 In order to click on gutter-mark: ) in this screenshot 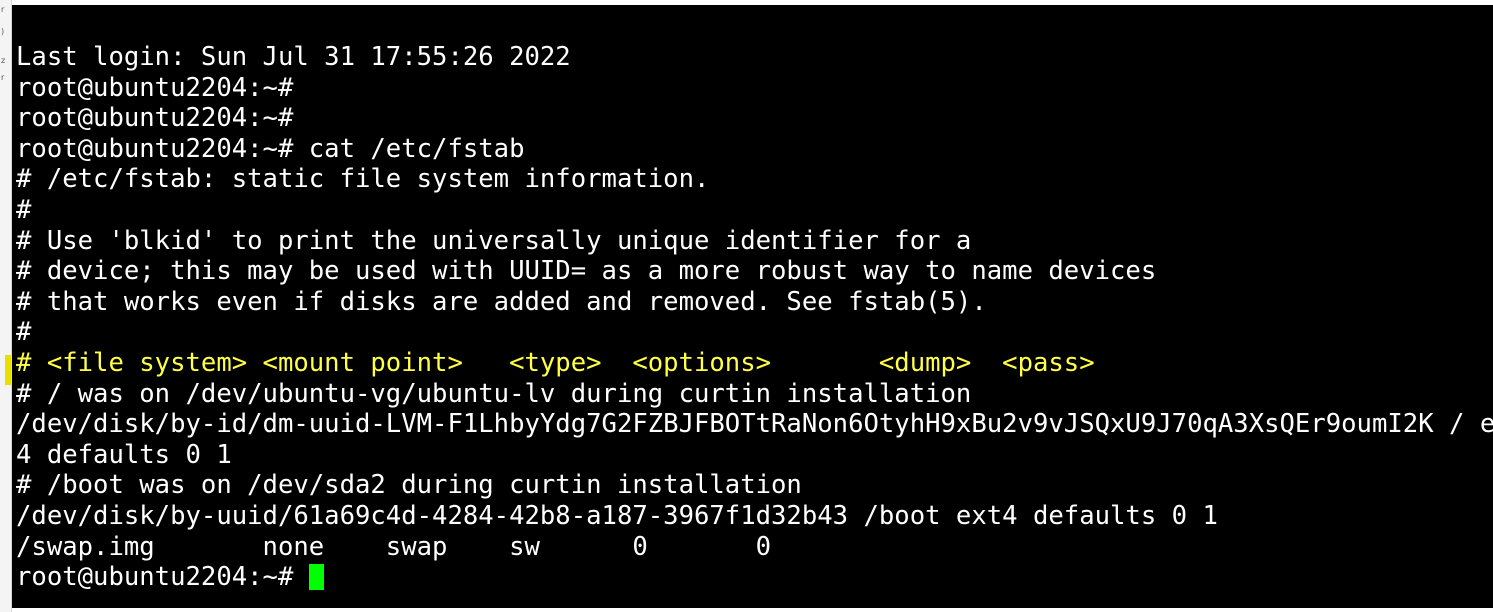, I will do `click(3, 31)`.